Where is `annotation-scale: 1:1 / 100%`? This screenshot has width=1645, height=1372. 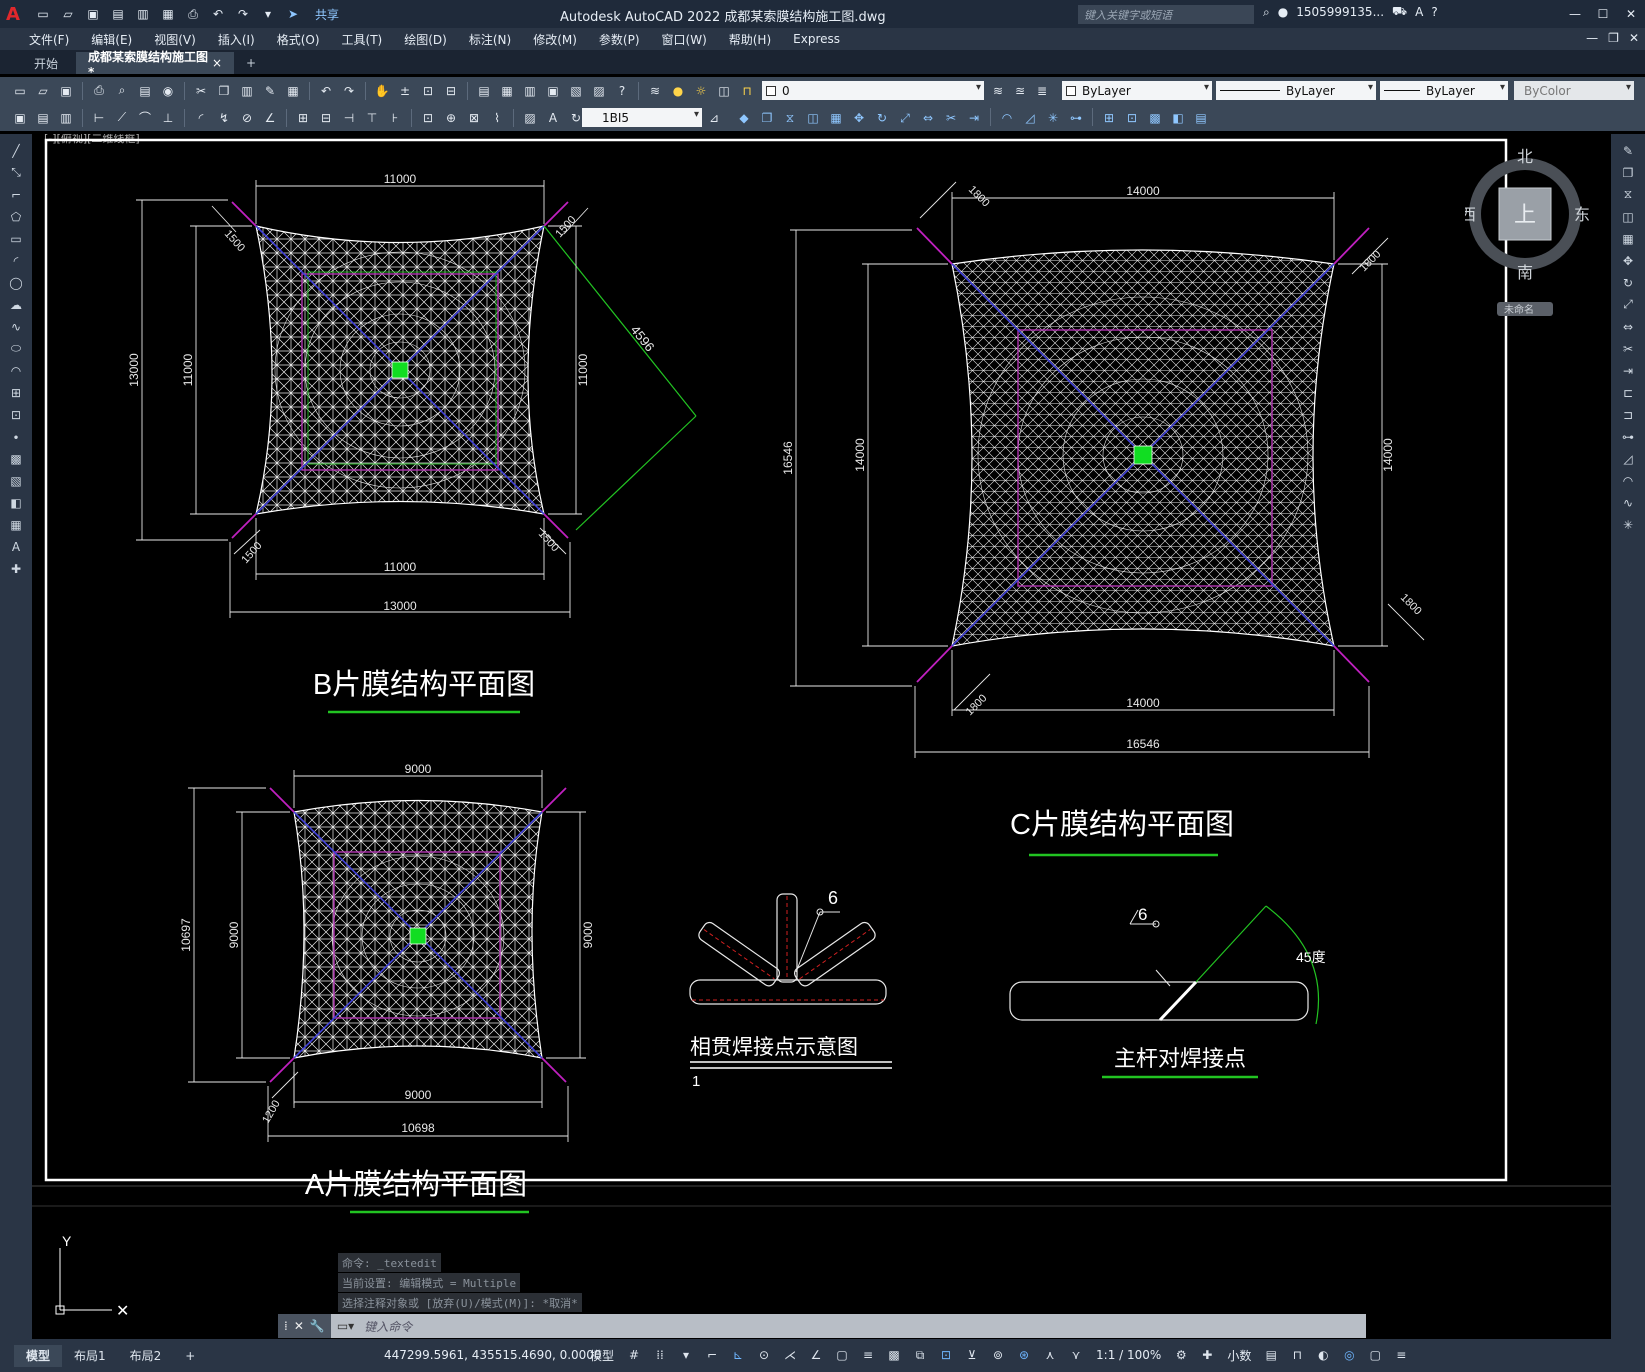 annotation-scale: 1:1 / 100% is located at coordinates (1128, 1355).